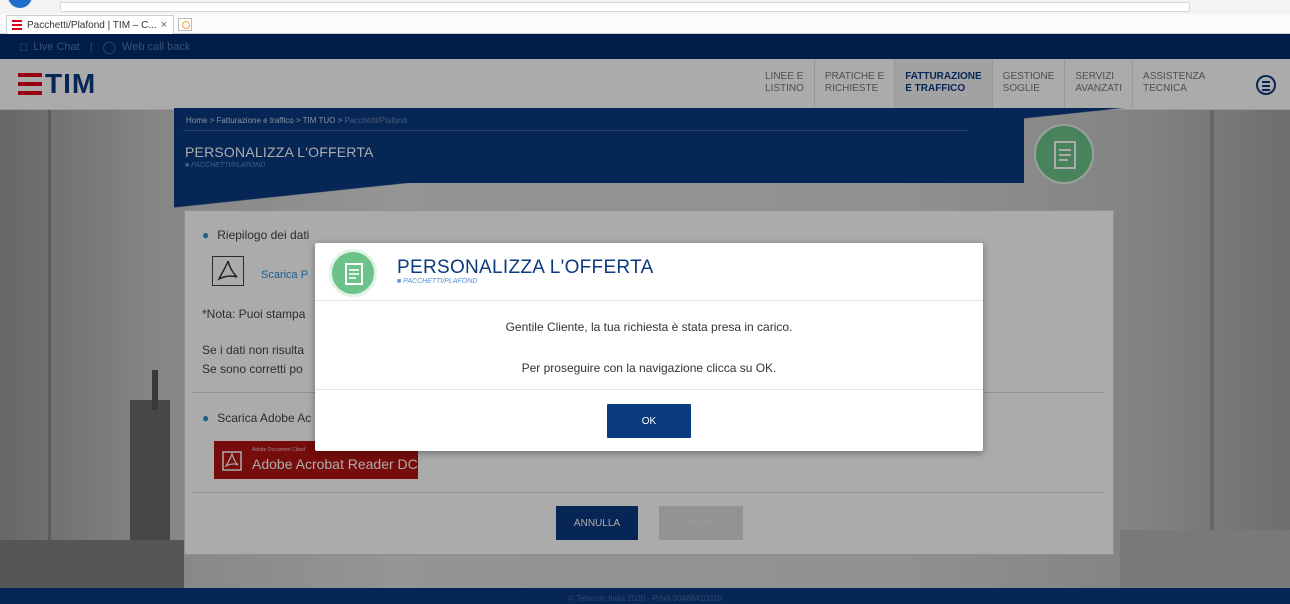 Image resolution: width=1290 pixels, height=604 pixels. What do you see at coordinates (645, 17) in the screenshot?
I see `browser-chrome: Pacchetti/Plafond | TIM – C... ×` at bounding box center [645, 17].